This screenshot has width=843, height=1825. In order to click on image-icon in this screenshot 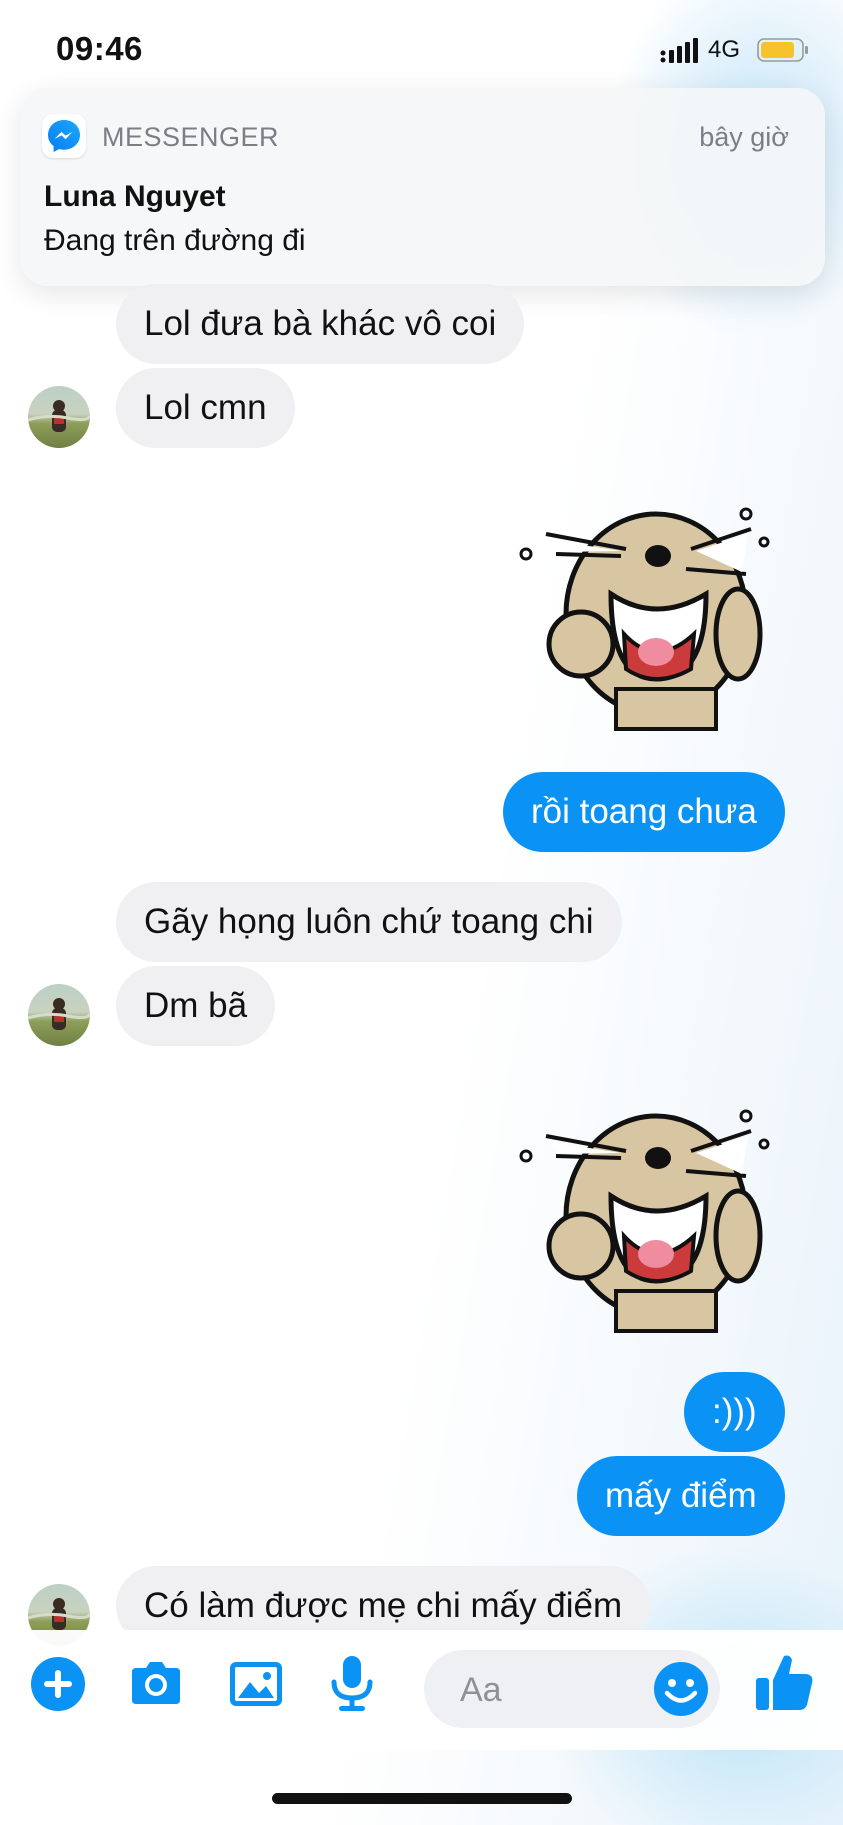, I will do `click(256, 1684)`.